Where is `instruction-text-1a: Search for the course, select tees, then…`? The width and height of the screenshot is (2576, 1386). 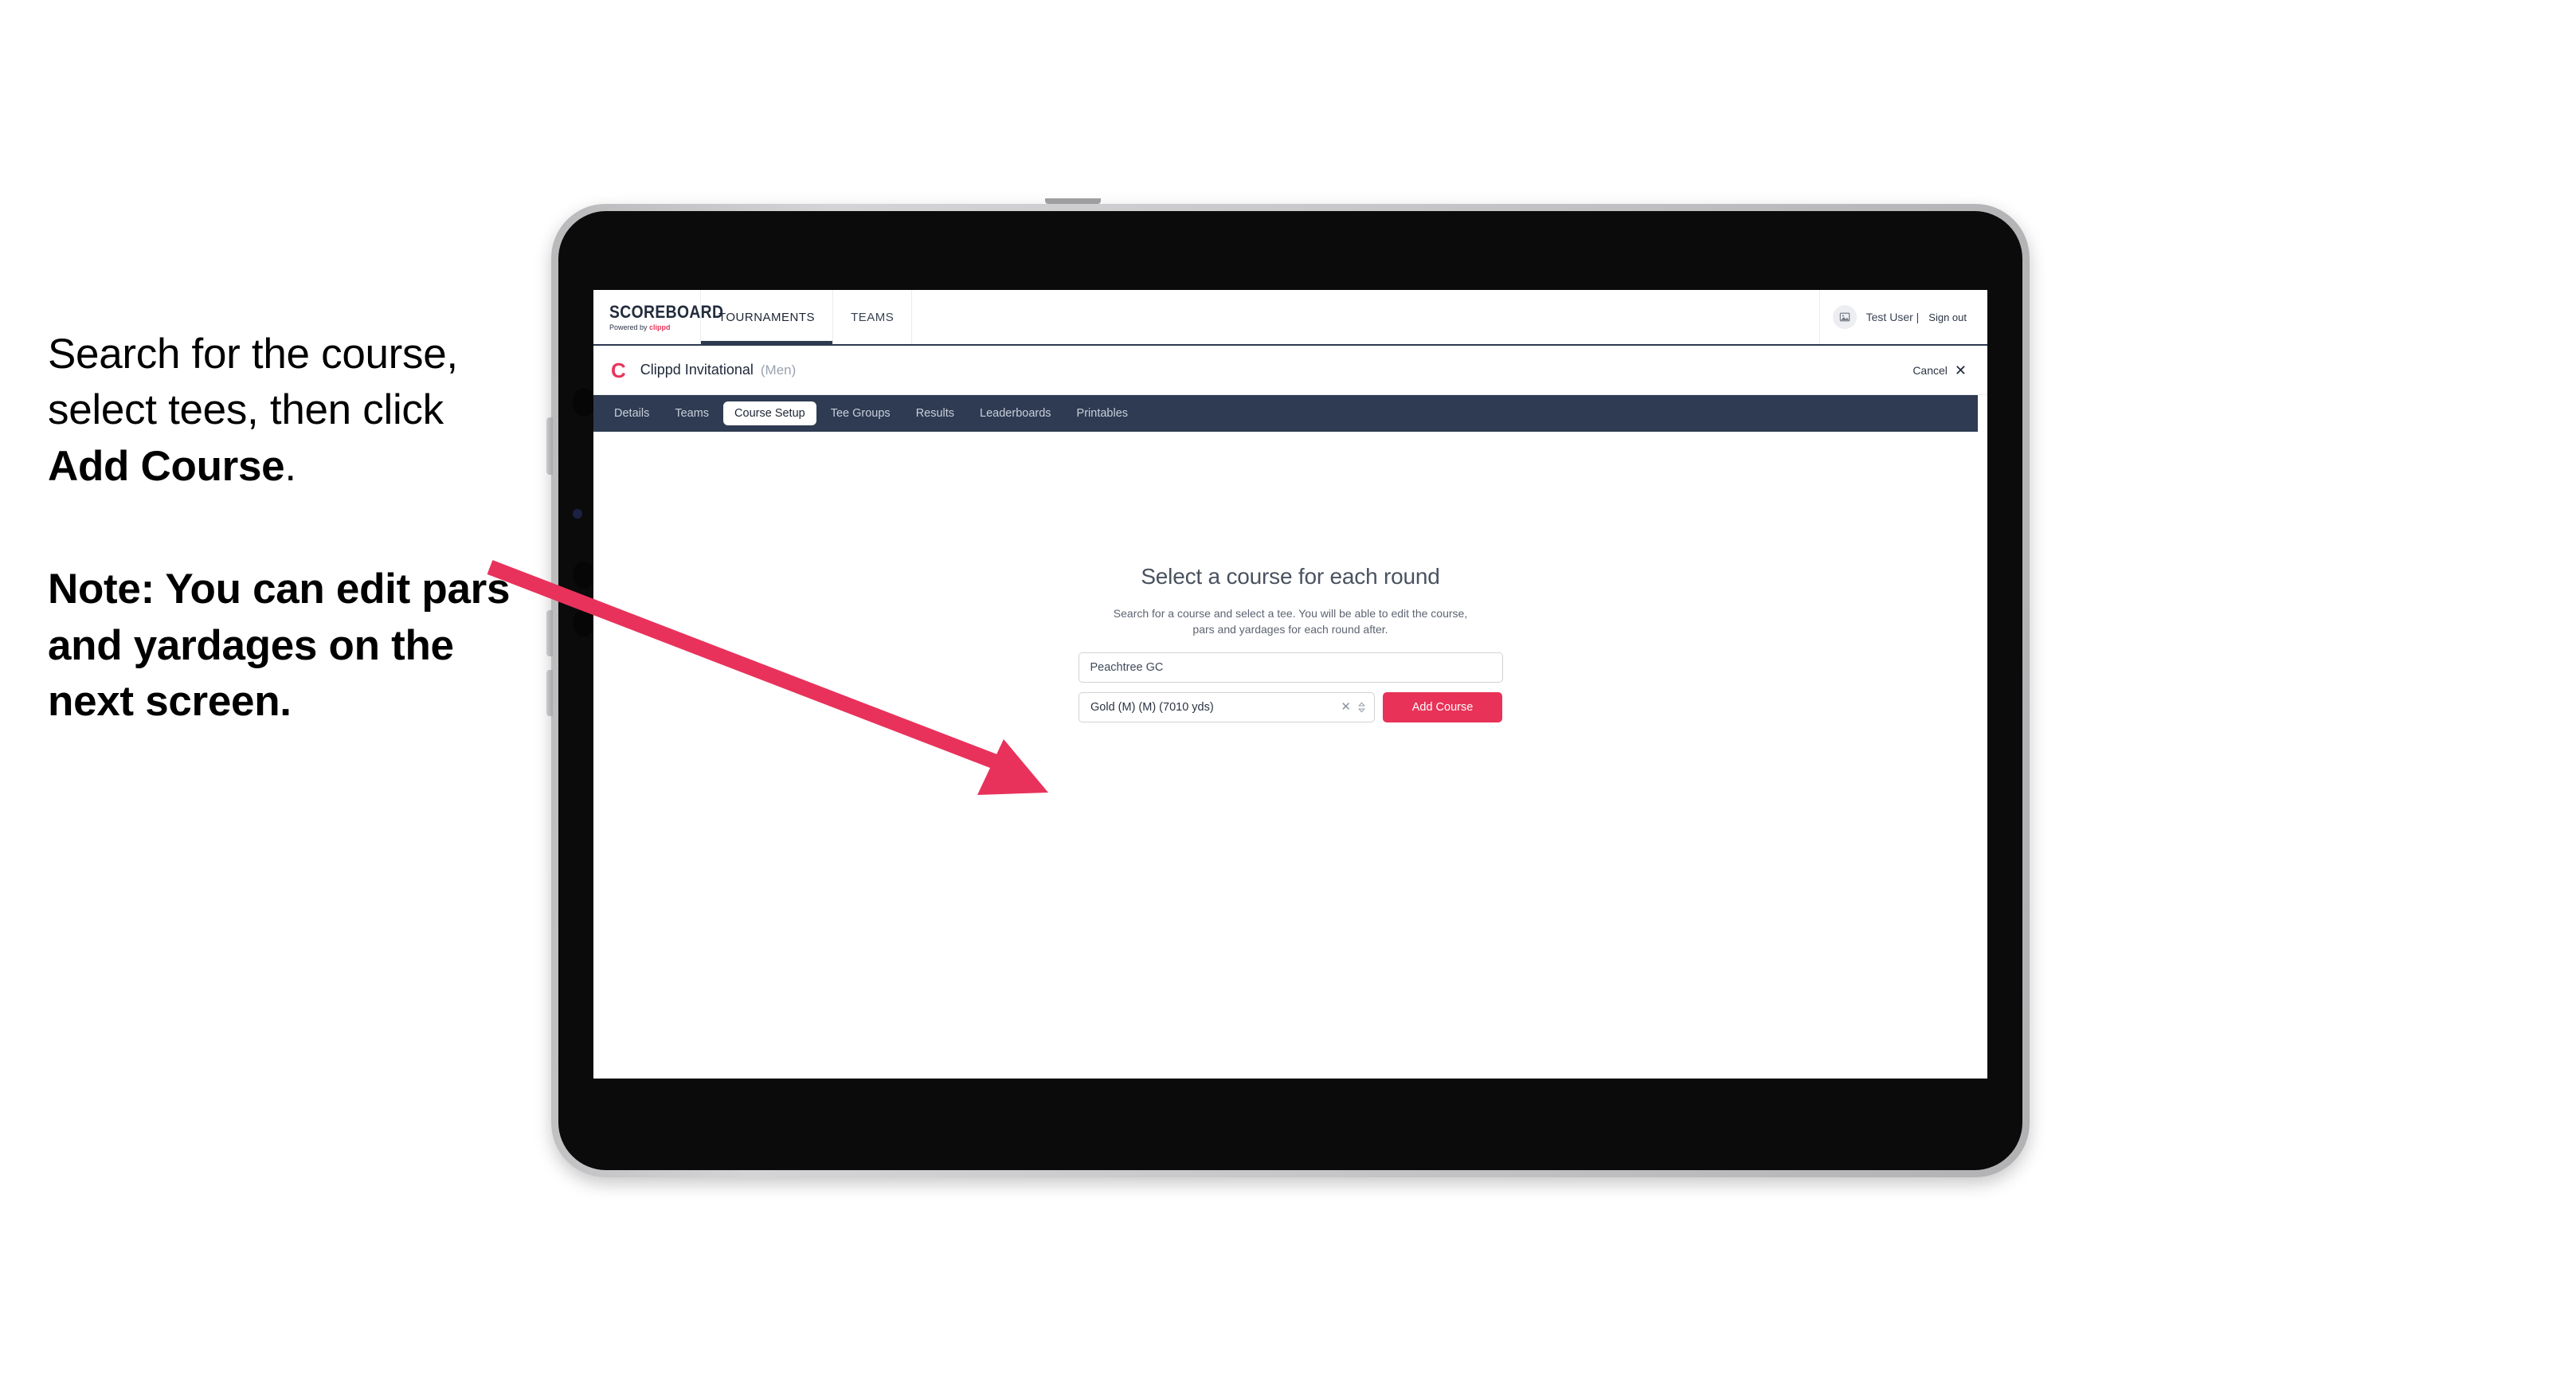
instruction-text-1a: Search for the course, select tees, then… is located at coordinates (253, 382).